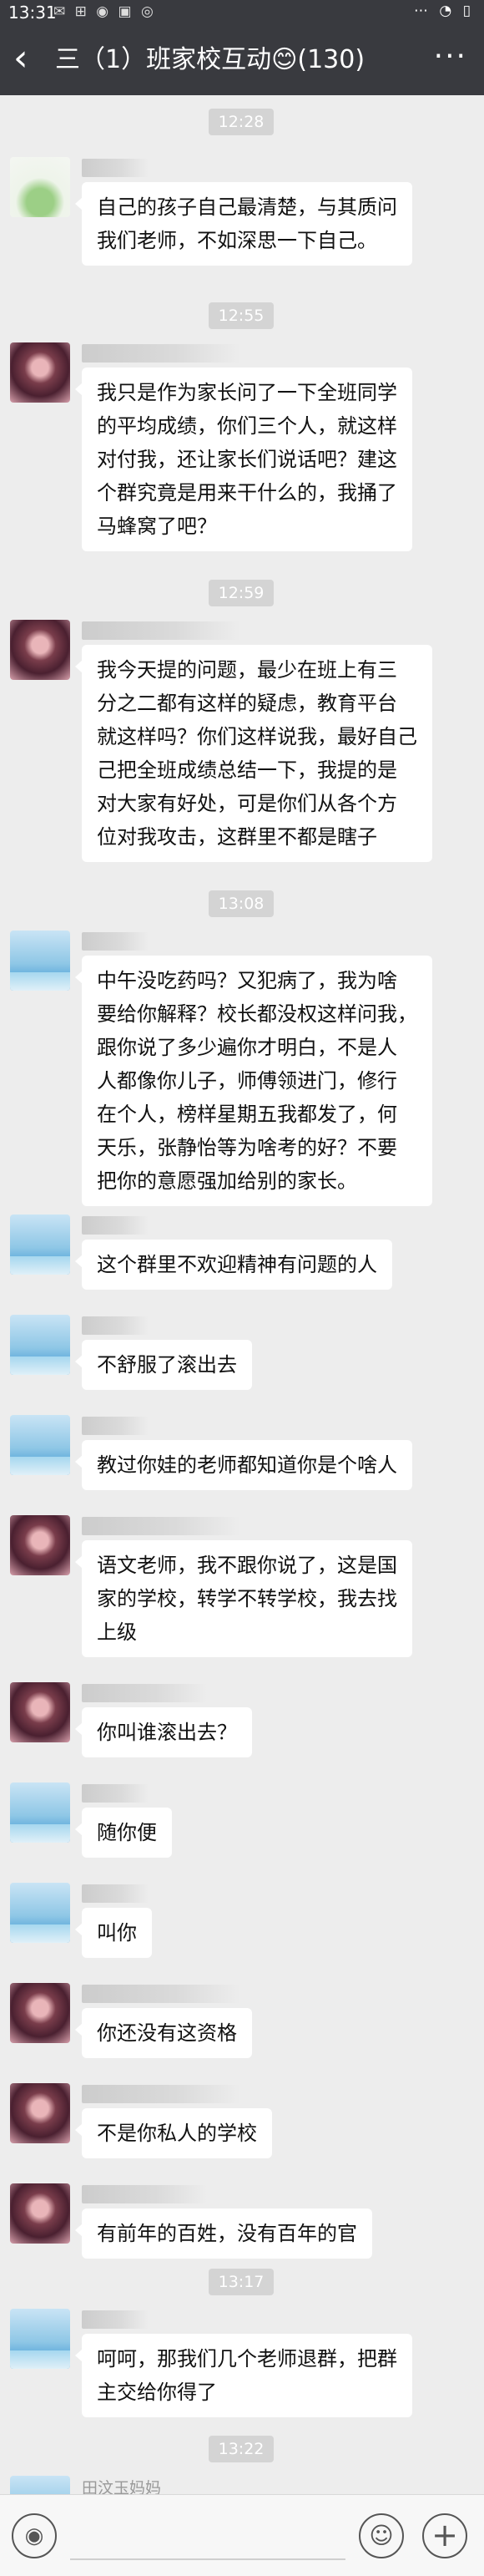  What do you see at coordinates (157, 2392) in the screenshot?
I see `message-line: 主交给你得了` at bounding box center [157, 2392].